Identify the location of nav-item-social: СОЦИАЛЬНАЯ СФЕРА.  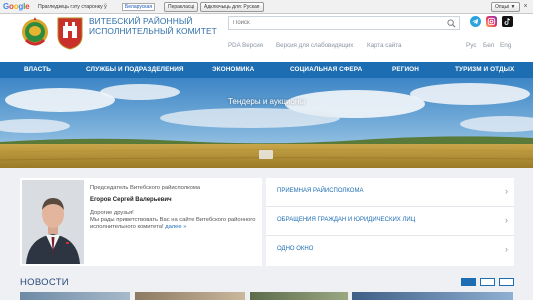
(326, 69).